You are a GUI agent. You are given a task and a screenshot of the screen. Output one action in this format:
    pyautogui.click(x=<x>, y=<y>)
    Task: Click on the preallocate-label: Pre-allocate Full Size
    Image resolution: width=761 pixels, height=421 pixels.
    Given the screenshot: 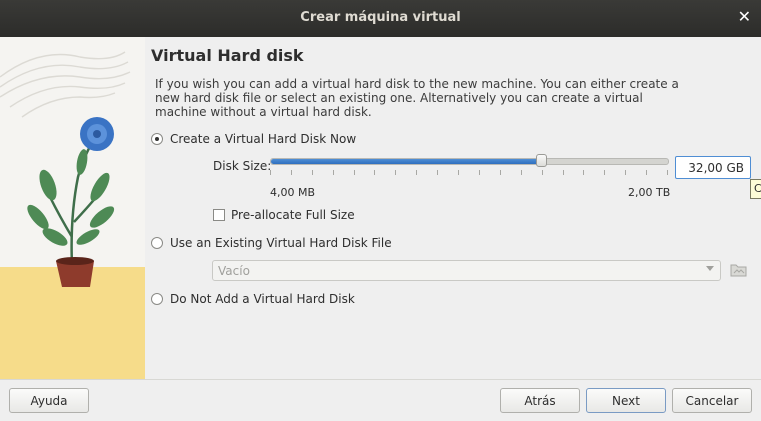 What is the action you would take?
    pyautogui.click(x=293, y=215)
    